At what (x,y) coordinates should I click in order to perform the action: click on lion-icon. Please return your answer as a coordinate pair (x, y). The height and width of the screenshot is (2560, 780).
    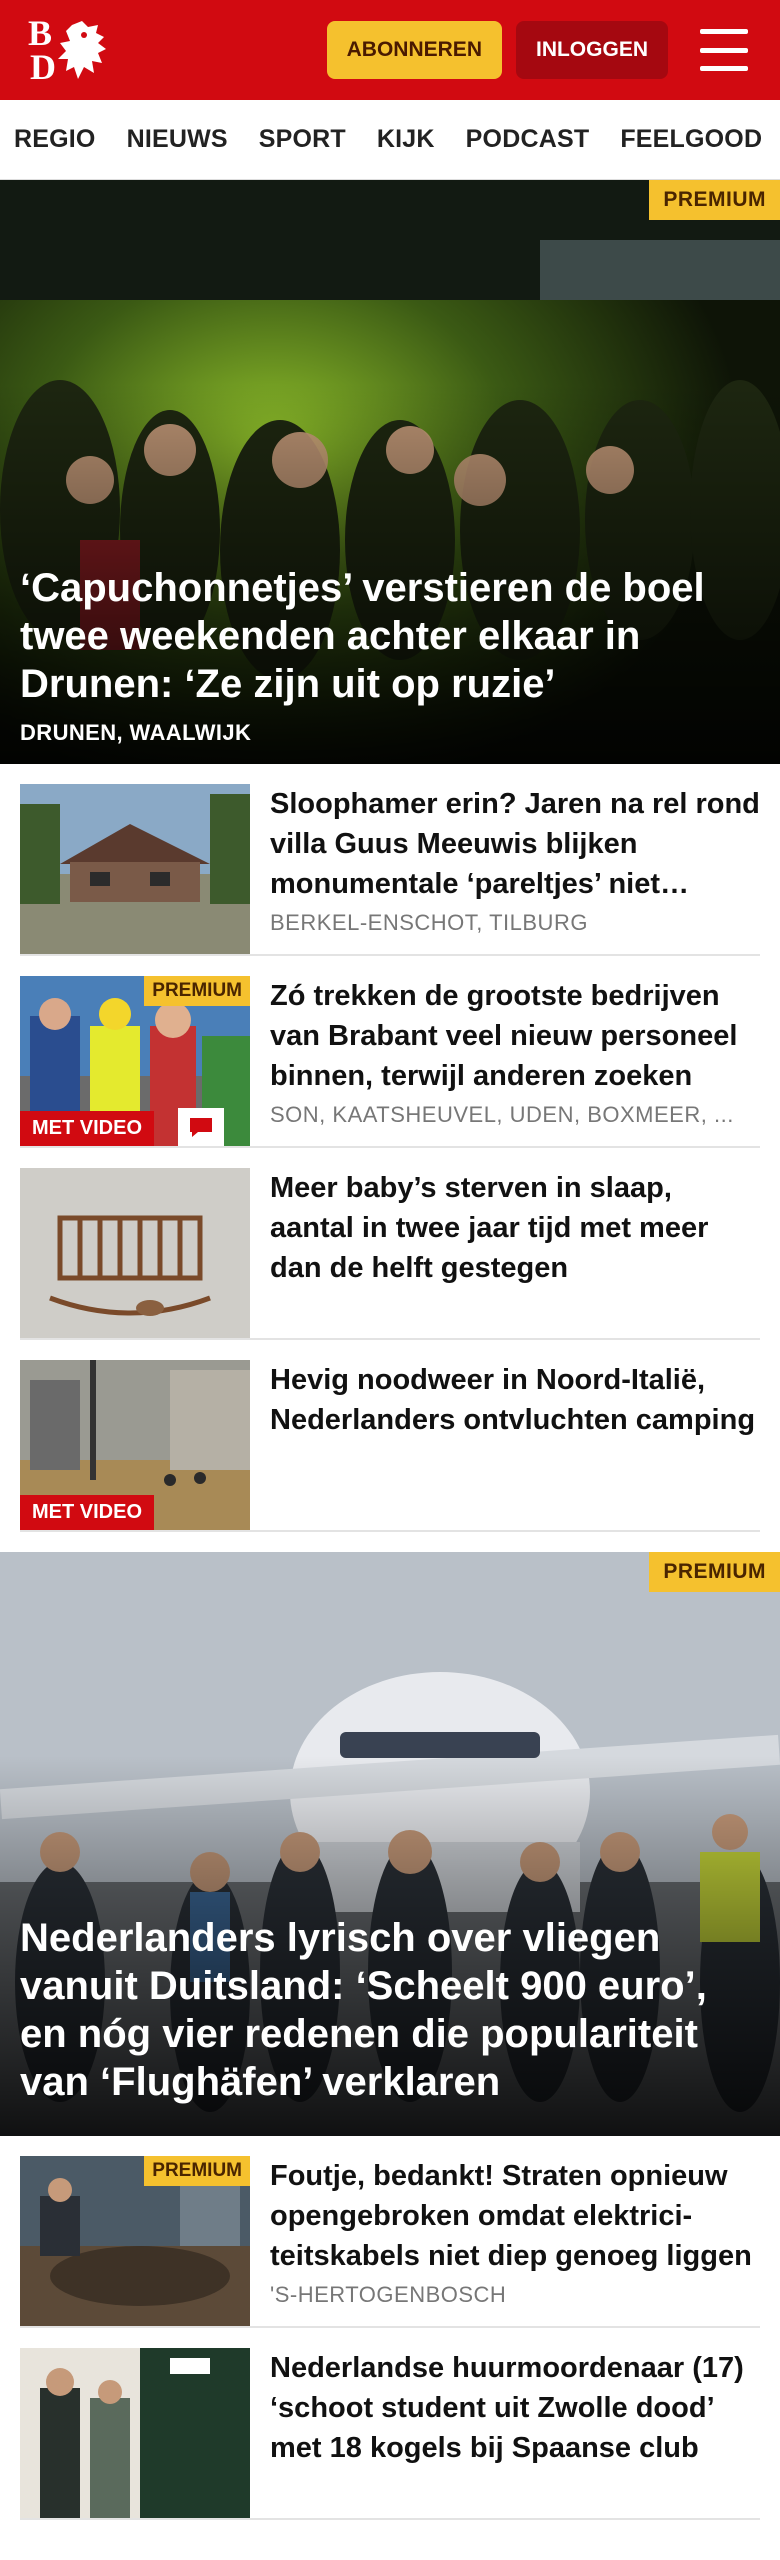
    Looking at the image, I should click on (82, 50).